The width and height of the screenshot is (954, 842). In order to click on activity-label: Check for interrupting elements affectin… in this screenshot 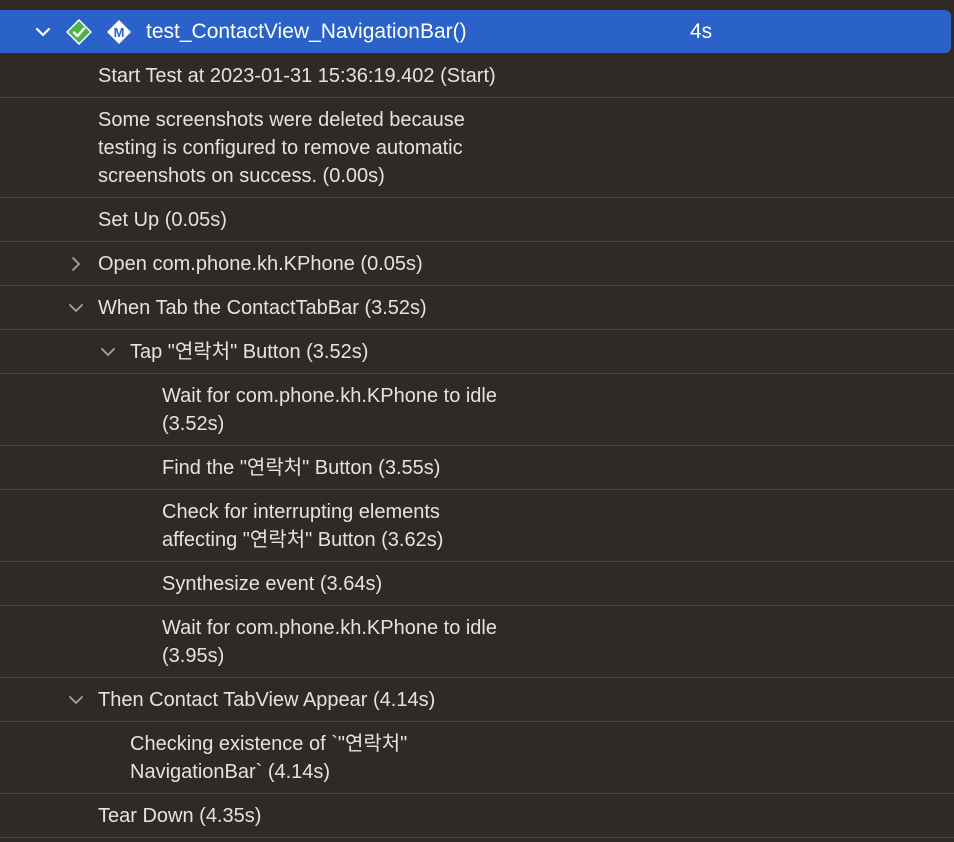, I will do `click(303, 526)`.